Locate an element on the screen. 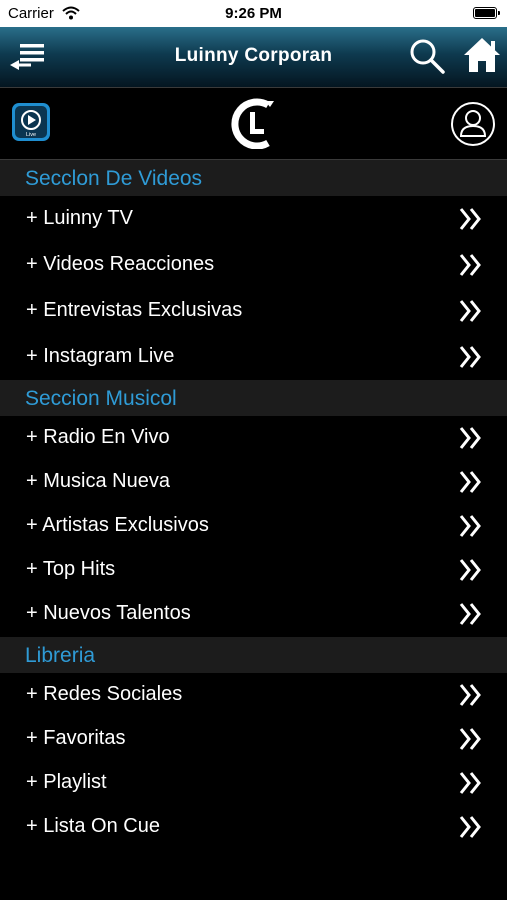  list-item-label: + Nuevos Talentos is located at coordinates (108, 613).